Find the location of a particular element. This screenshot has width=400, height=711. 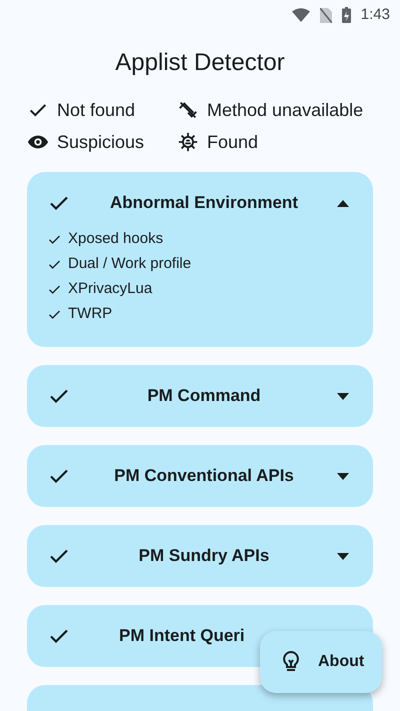

legend-label: Not found is located at coordinates (96, 110).